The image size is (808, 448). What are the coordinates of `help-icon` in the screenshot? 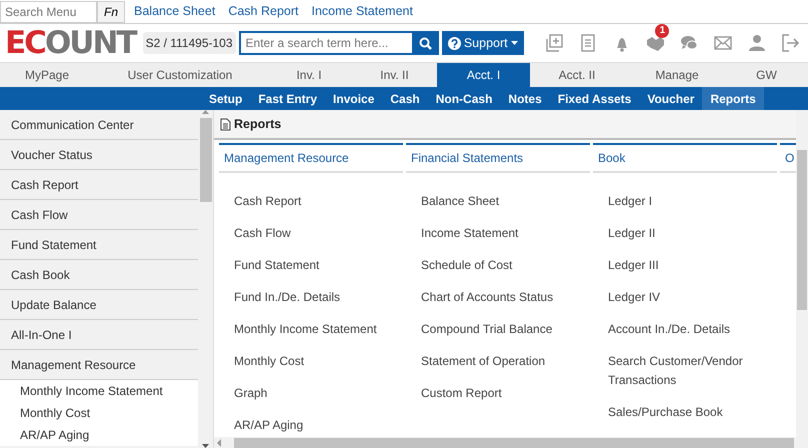 It's located at (454, 43).